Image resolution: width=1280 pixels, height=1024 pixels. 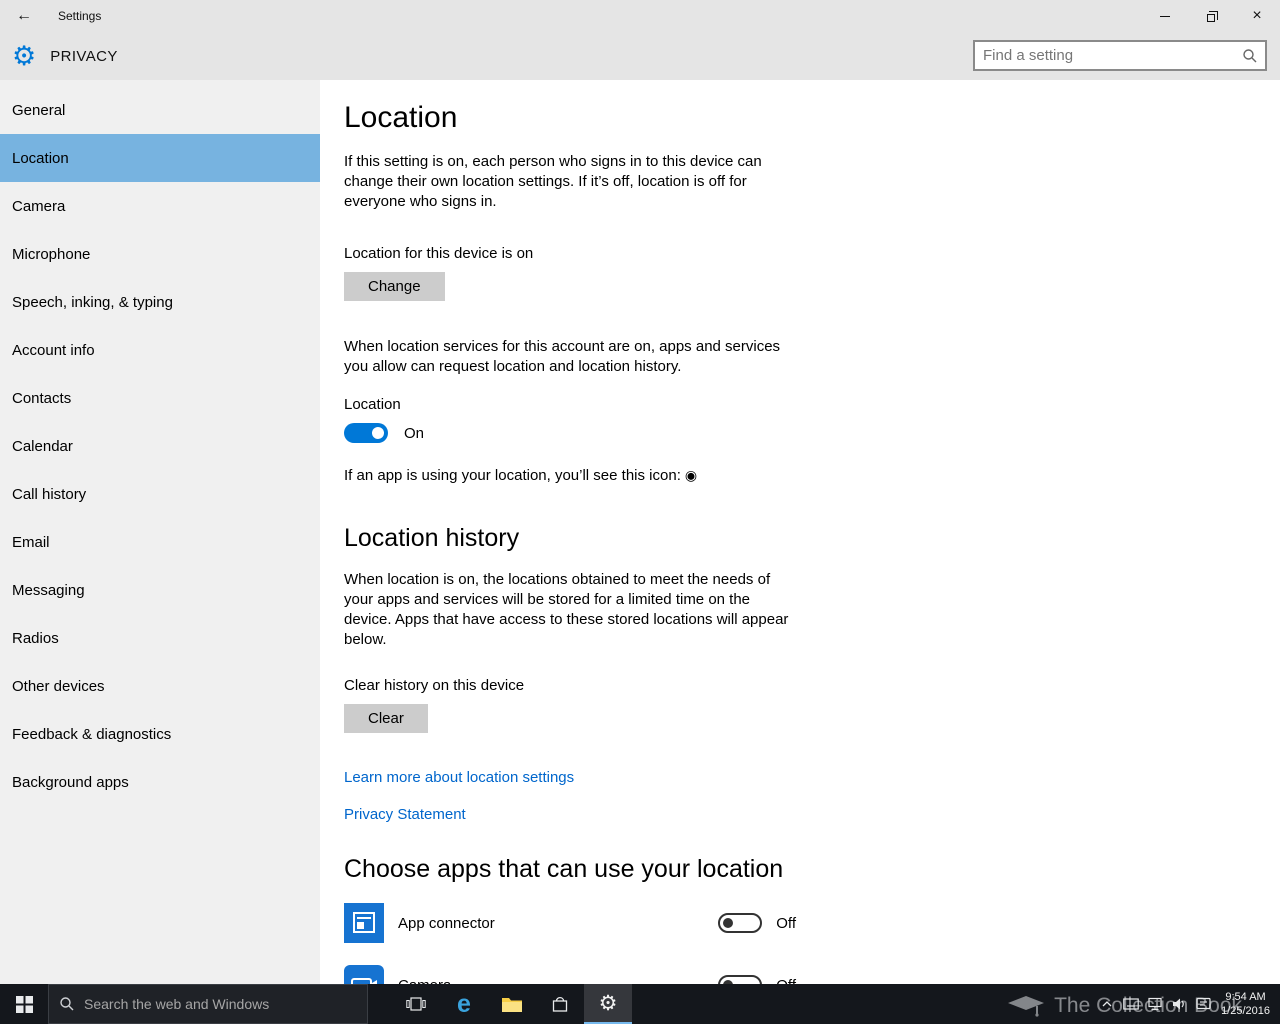 What do you see at coordinates (432, 538) in the screenshot?
I see `section-title-location-history: Location history` at bounding box center [432, 538].